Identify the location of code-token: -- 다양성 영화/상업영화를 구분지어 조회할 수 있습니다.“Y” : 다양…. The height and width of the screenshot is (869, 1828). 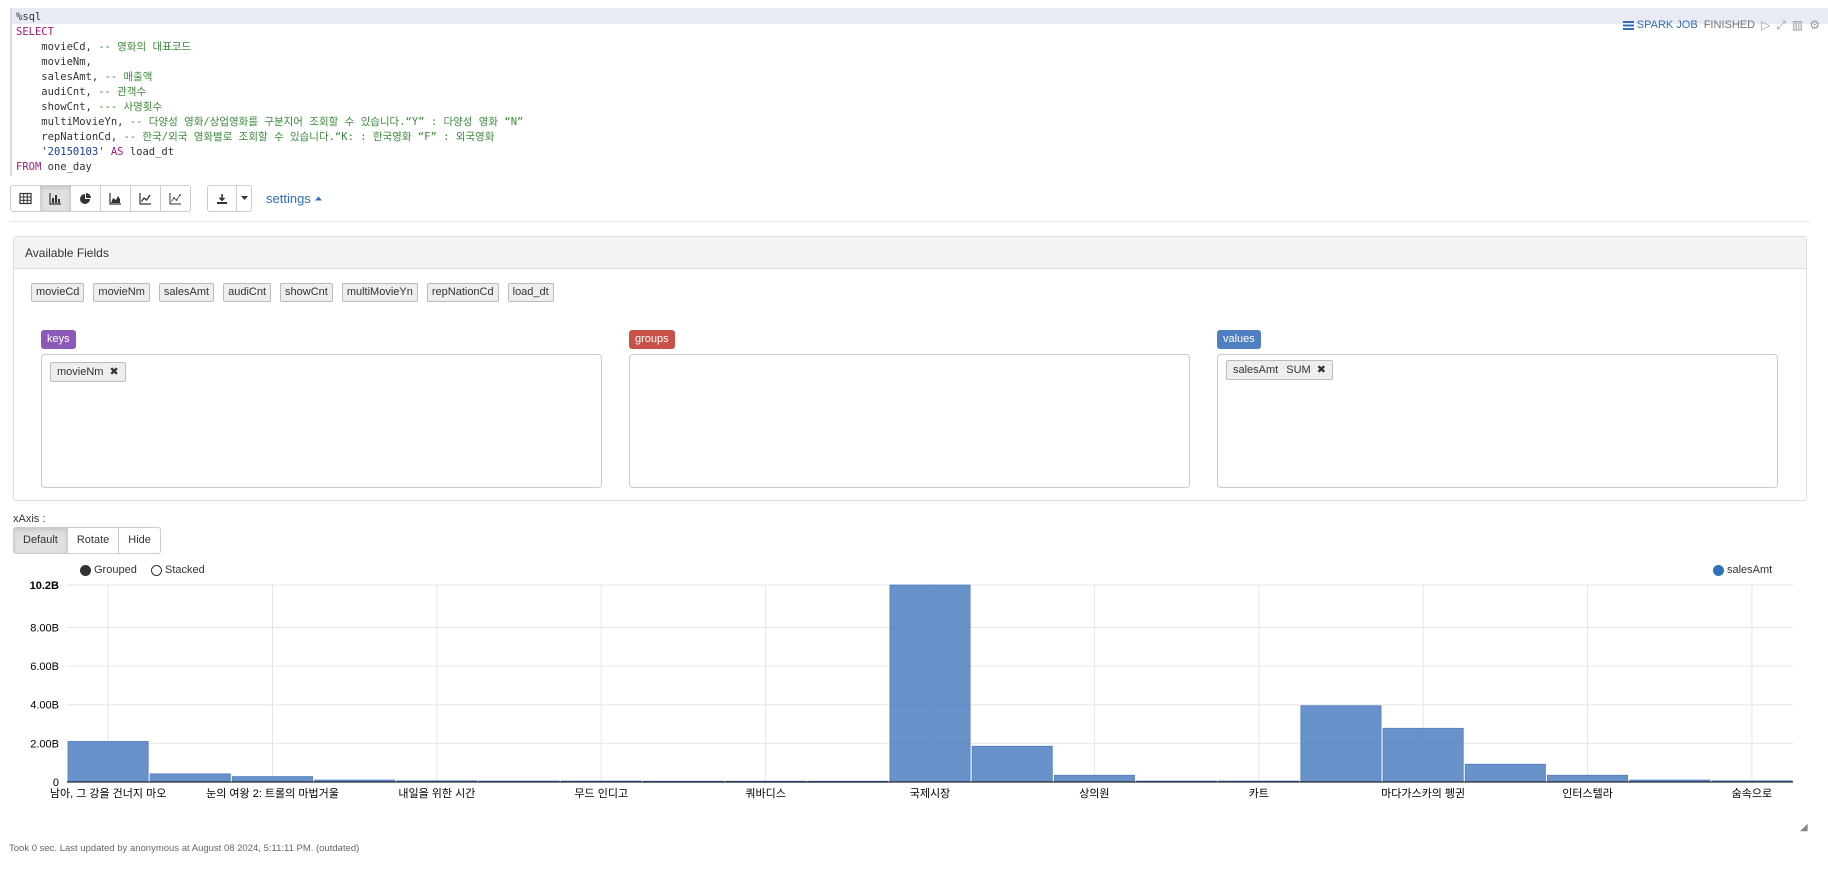
(326, 122).